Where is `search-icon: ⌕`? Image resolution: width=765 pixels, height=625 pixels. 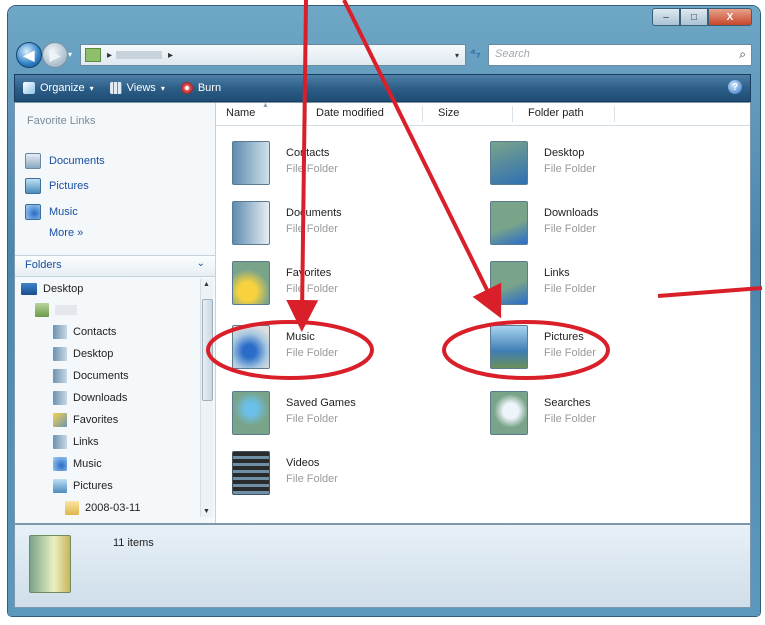
search-icon: ⌕ is located at coordinates (742, 54).